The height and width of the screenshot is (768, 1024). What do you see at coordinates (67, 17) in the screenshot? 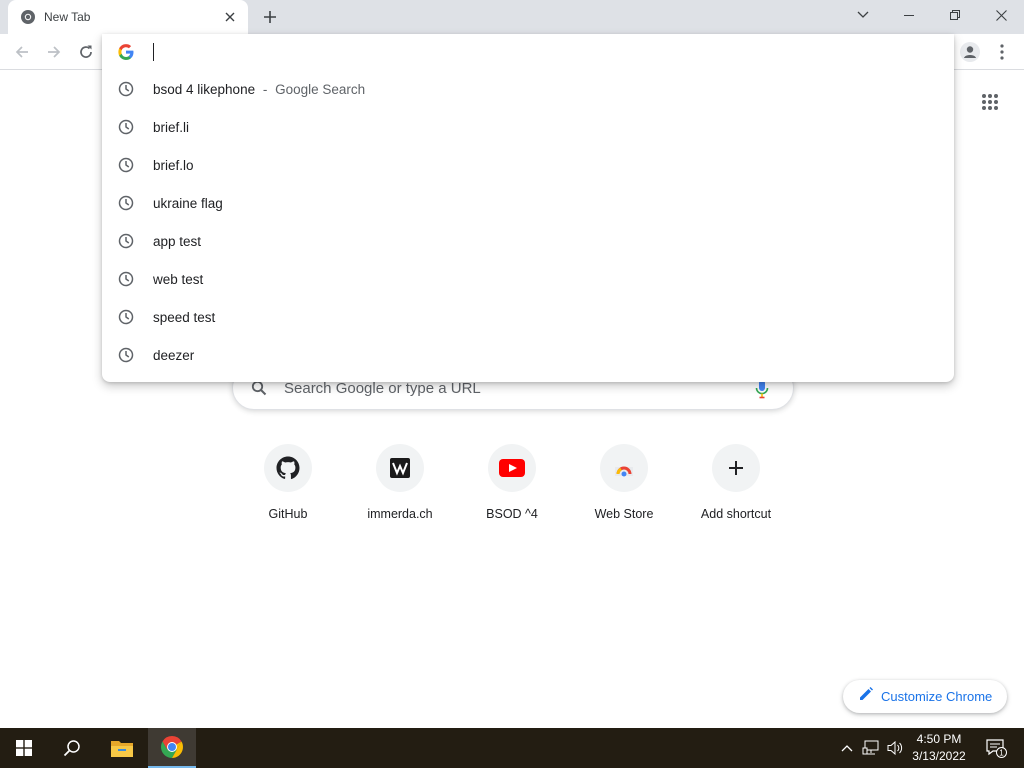
I see `tab-title: New Tab` at bounding box center [67, 17].